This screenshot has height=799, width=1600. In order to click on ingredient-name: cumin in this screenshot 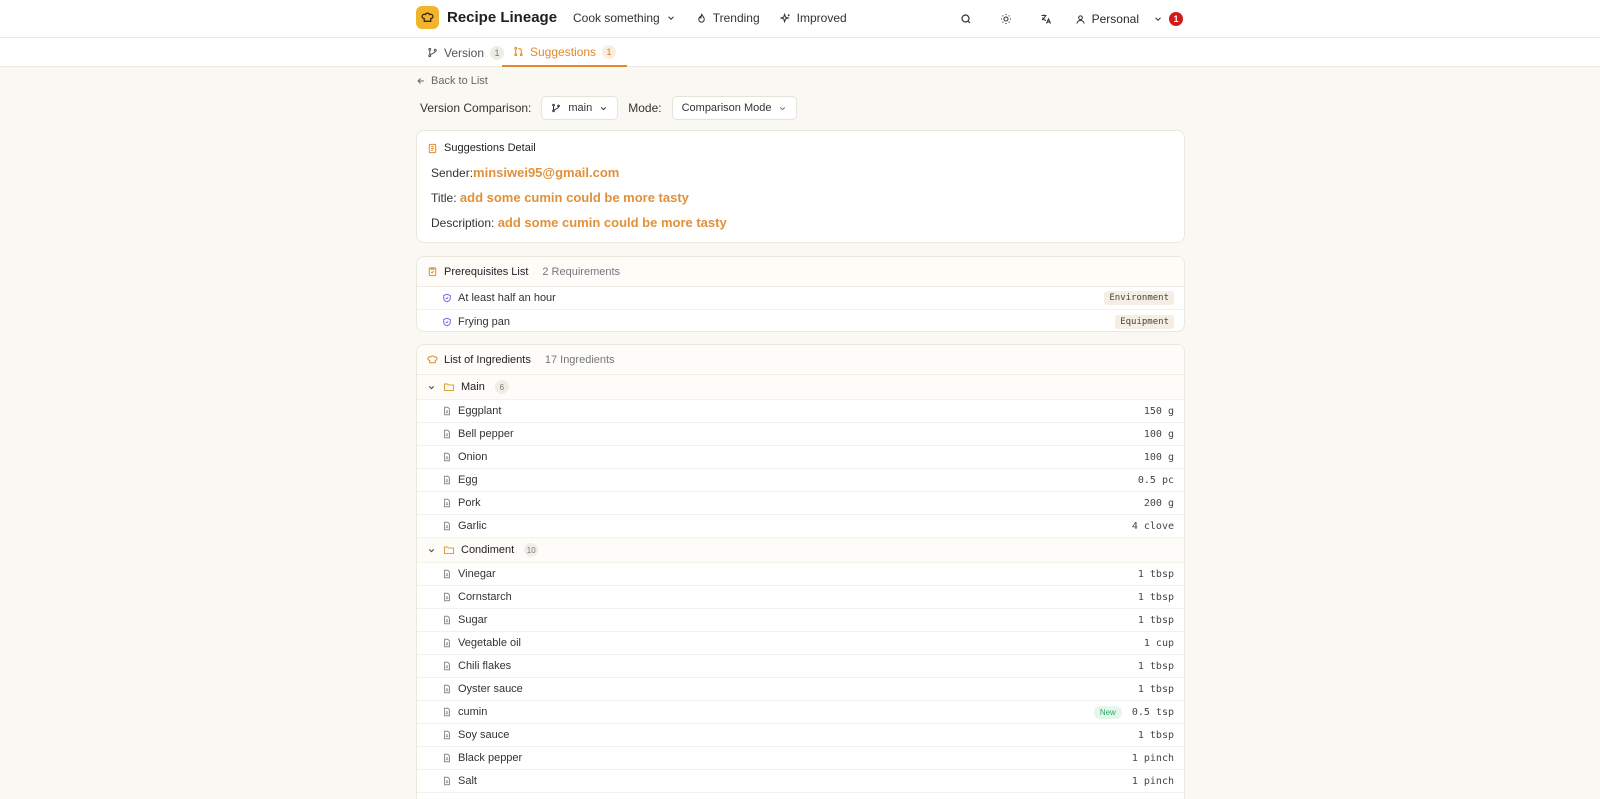, I will do `click(473, 712)`.